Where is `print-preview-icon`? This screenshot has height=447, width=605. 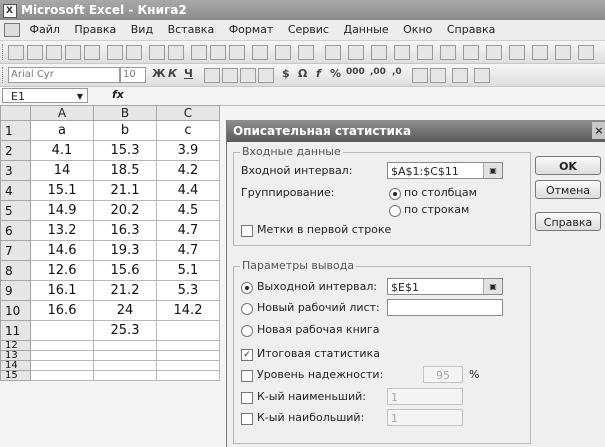
print-preview-icon is located at coordinates (134, 52).